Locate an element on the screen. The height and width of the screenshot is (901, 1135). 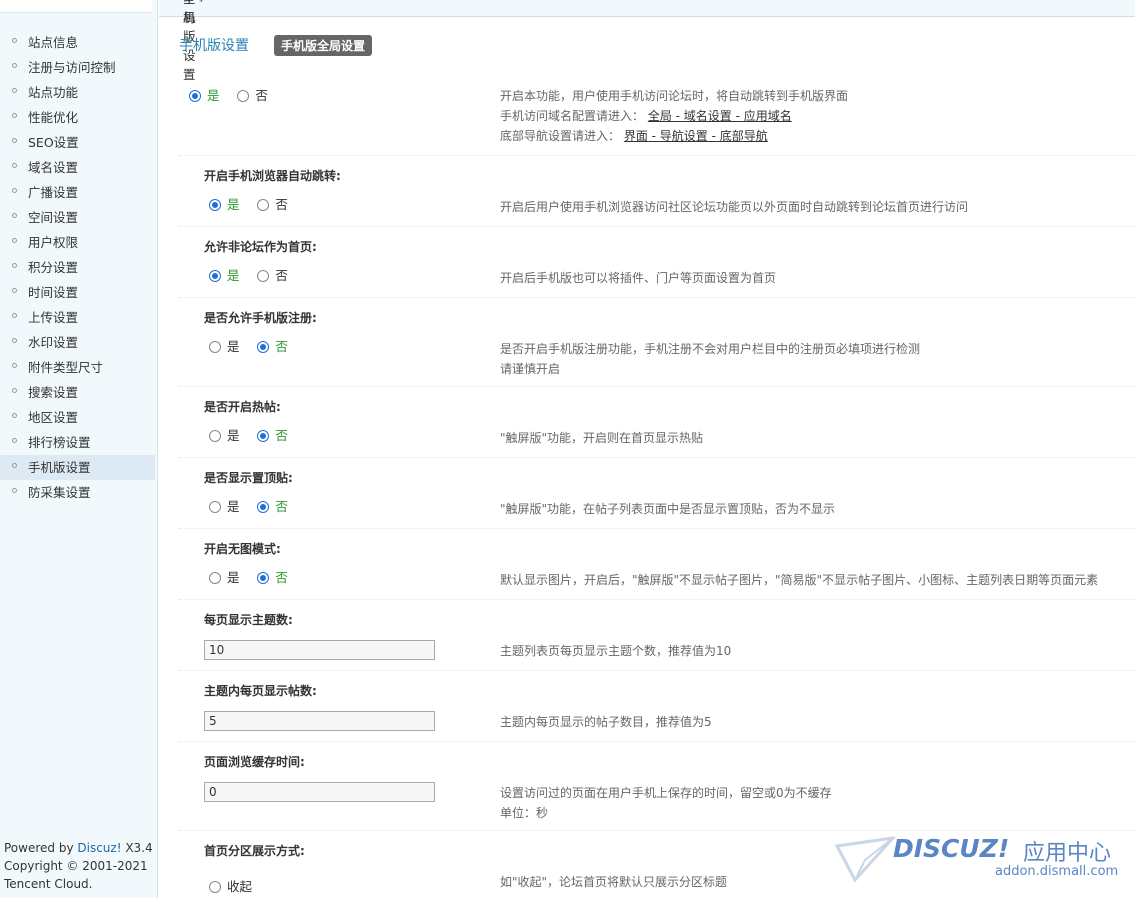
setting-label: 允许非论坛作为首页: is located at coordinates (260, 247).